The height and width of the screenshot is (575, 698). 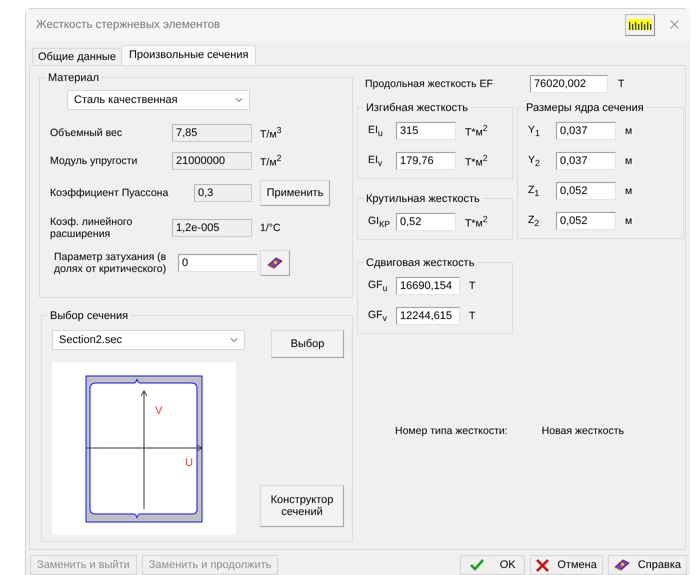 I want to click on field-label: EI$_{v}$, so click(x=376, y=161).